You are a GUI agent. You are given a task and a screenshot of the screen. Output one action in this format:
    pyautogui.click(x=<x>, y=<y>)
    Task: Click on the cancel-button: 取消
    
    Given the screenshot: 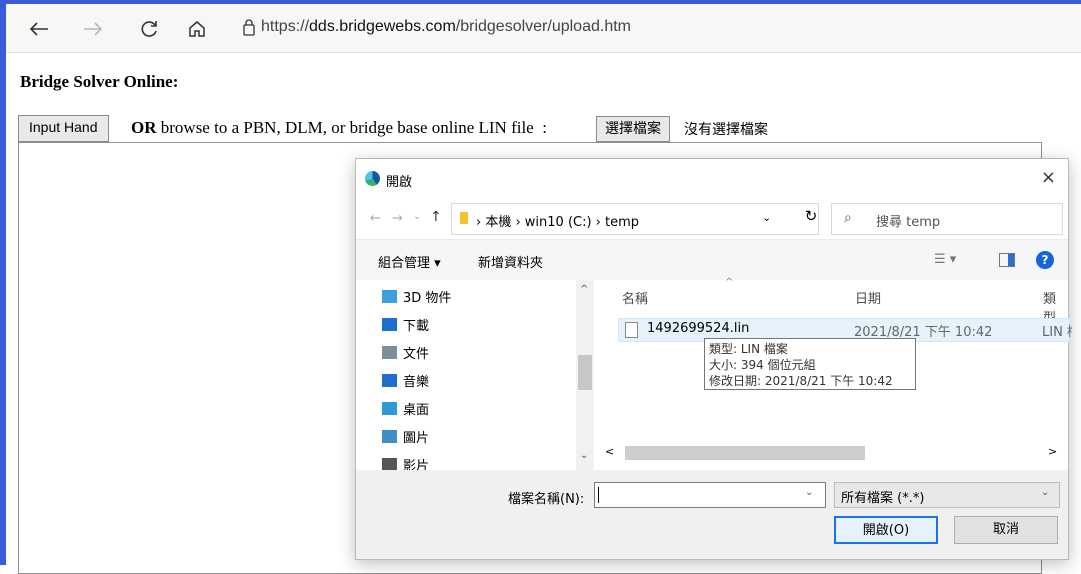 What is the action you would take?
    pyautogui.click(x=1006, y=530)
    